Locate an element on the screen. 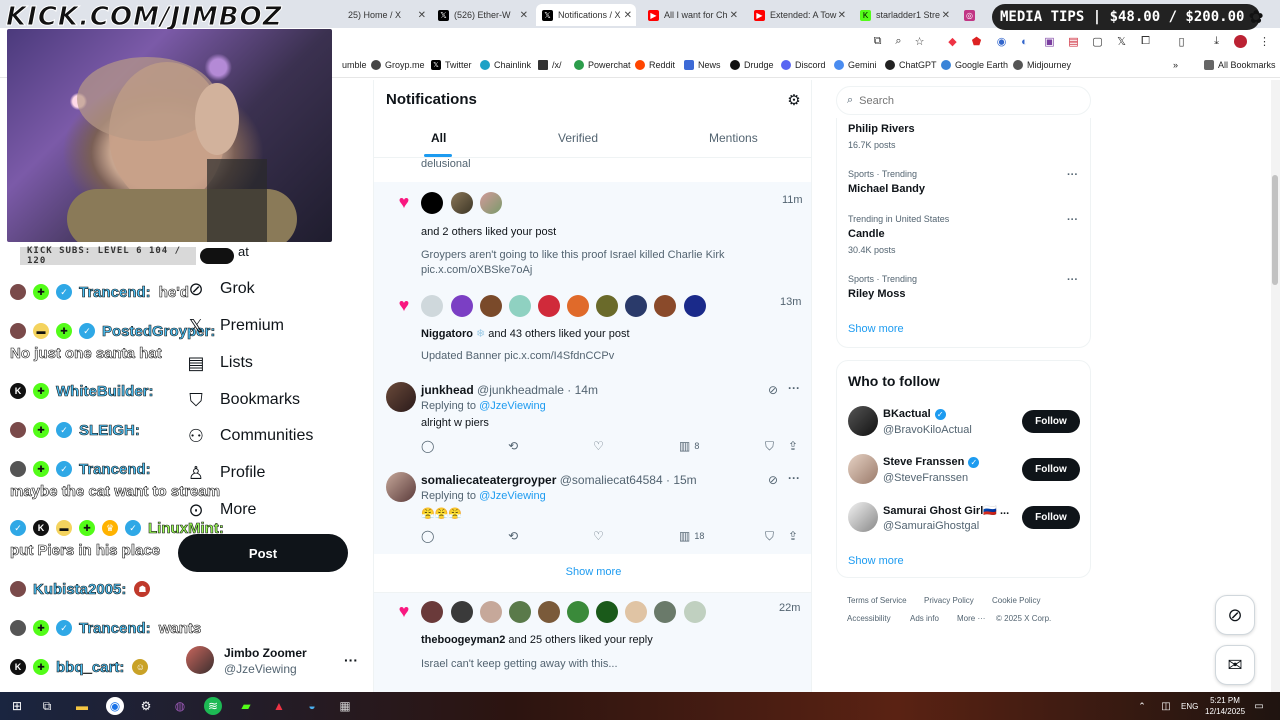 The height and width of the screenshot is (720, 1280). notification-center-icon: ▭ is located at coordinates (1259, 706).